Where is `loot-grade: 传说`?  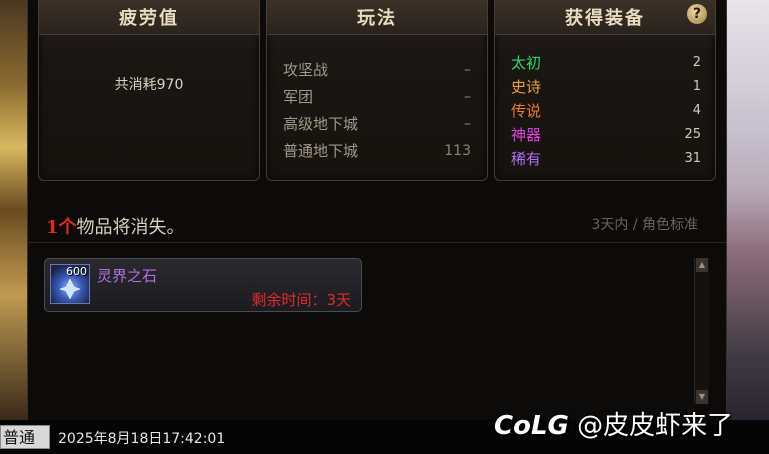 loot-grade: 传说 is located at coordinates (526, 110).